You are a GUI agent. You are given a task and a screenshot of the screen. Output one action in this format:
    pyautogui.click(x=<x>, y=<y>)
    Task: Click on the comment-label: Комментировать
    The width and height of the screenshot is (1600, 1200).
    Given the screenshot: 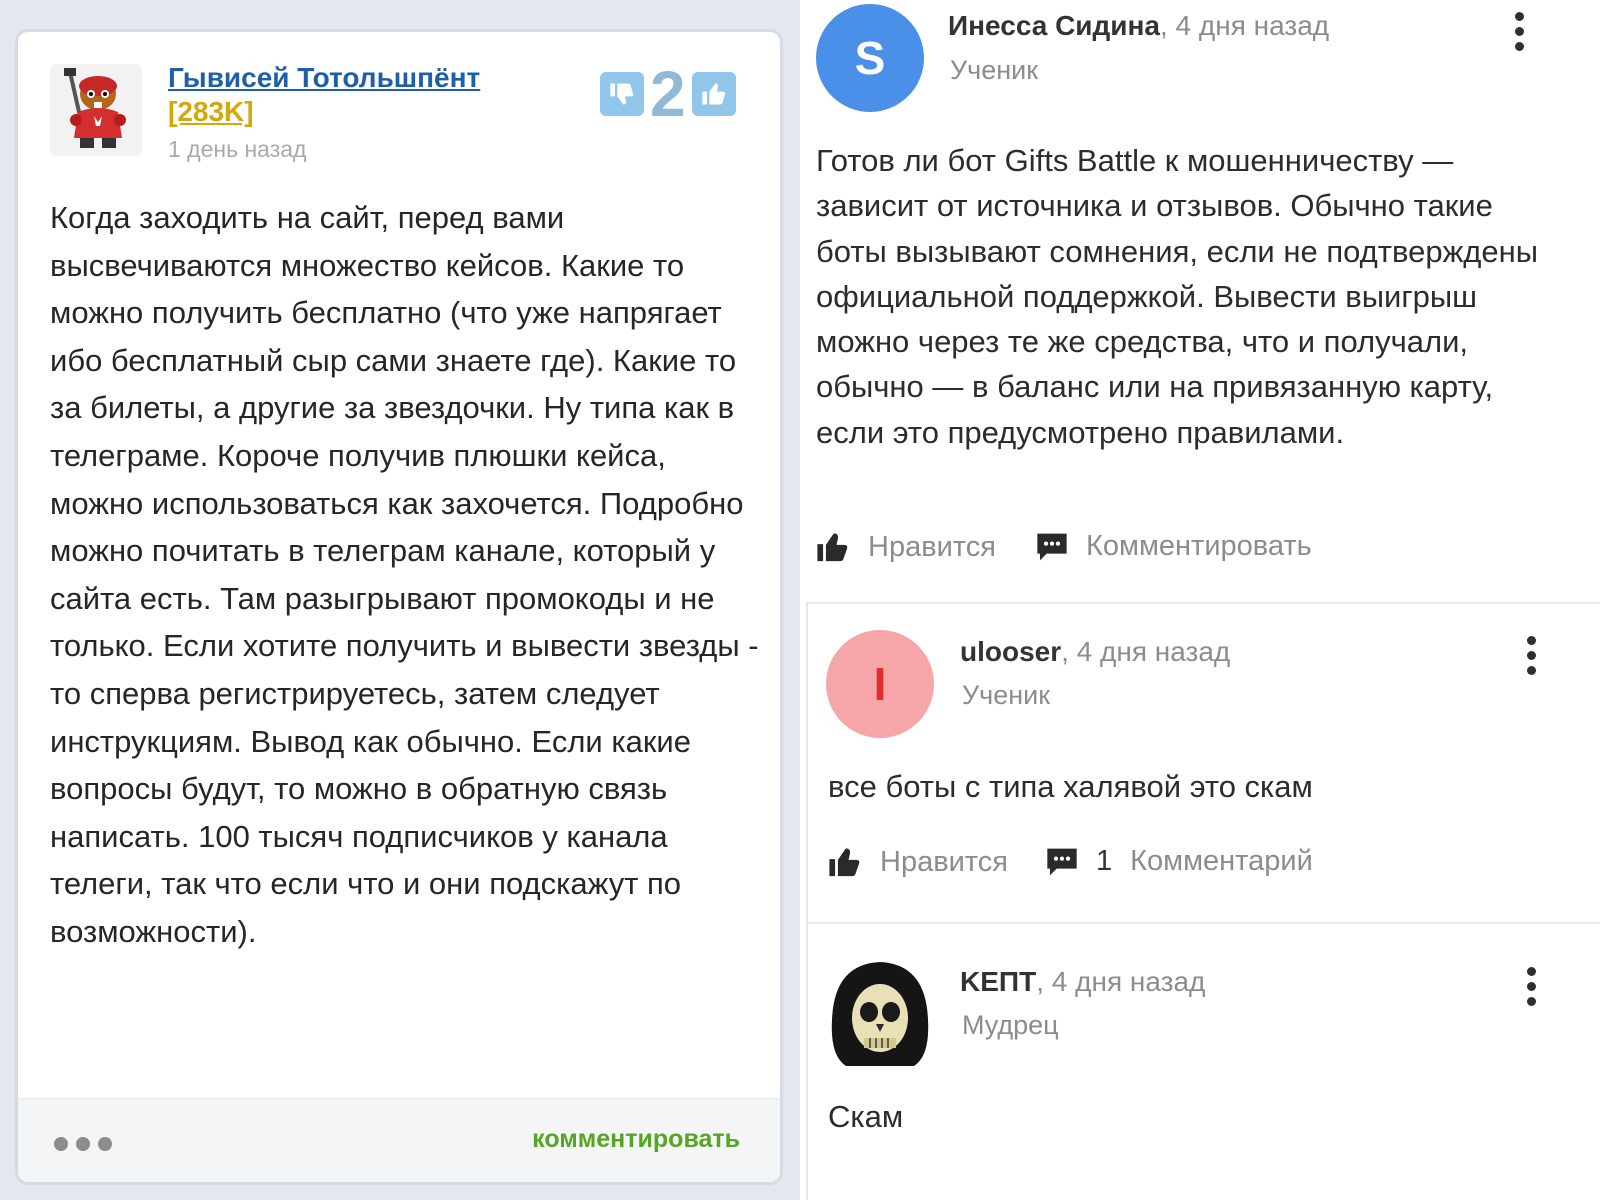 What is the action you would take?
    pyautogui.click(x=1199, y=546)
    